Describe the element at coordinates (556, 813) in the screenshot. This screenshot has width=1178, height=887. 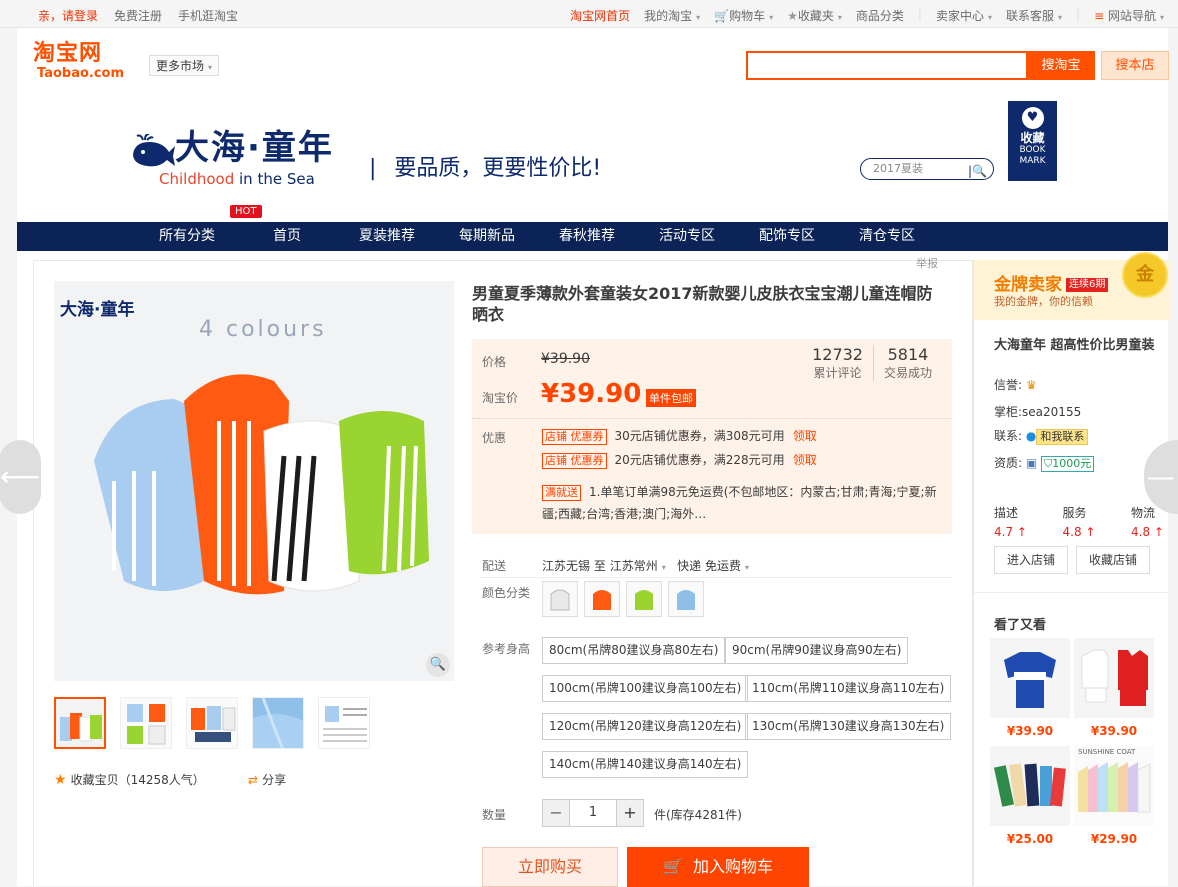
I see `quantity-minus-button: −` at that location.